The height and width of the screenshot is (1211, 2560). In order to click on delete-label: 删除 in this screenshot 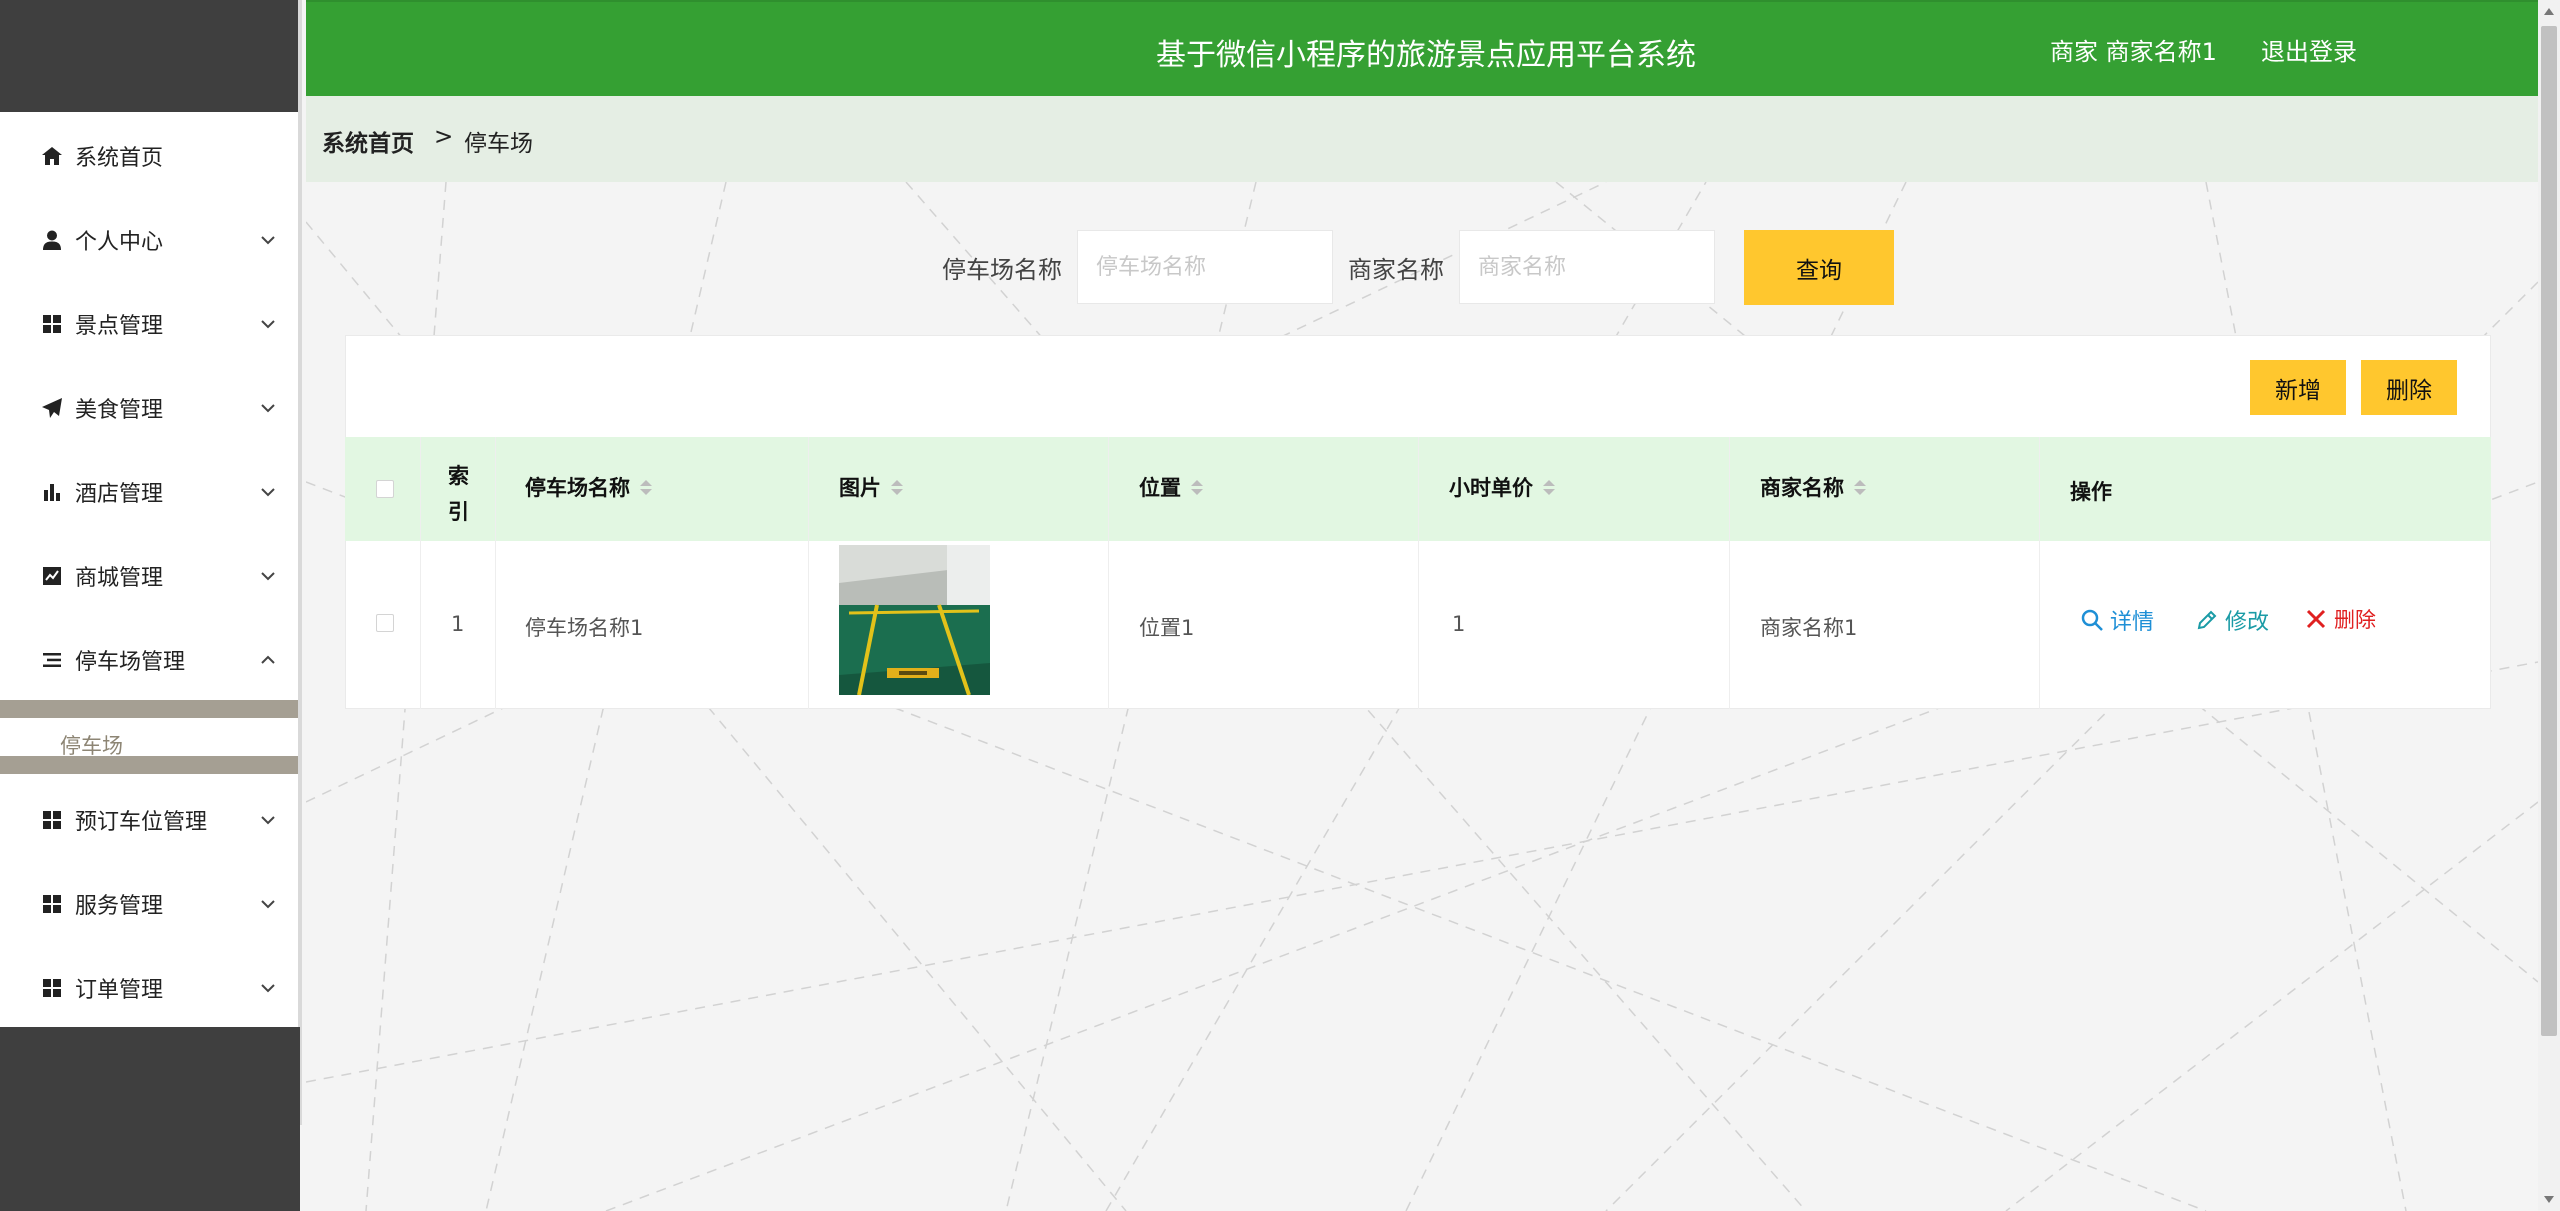, I will do `click(2355, 620)`.